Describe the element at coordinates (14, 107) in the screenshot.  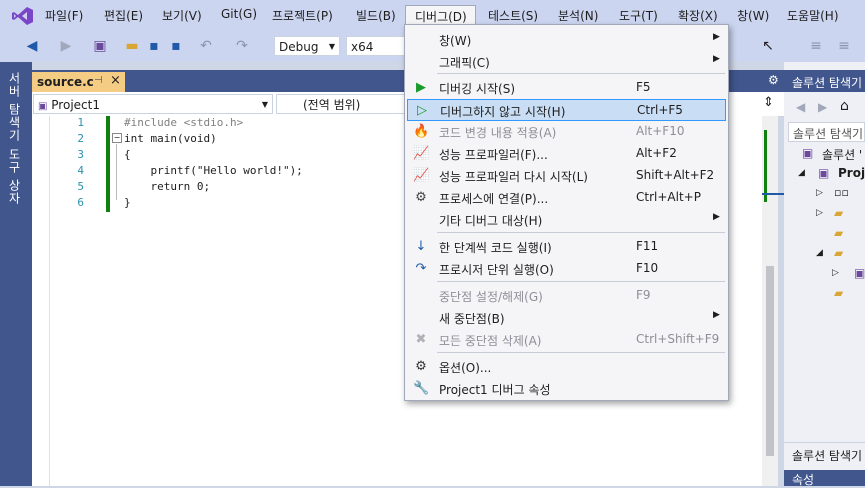
I see `server-explorer-tab: 서버 탐색기` at that location.